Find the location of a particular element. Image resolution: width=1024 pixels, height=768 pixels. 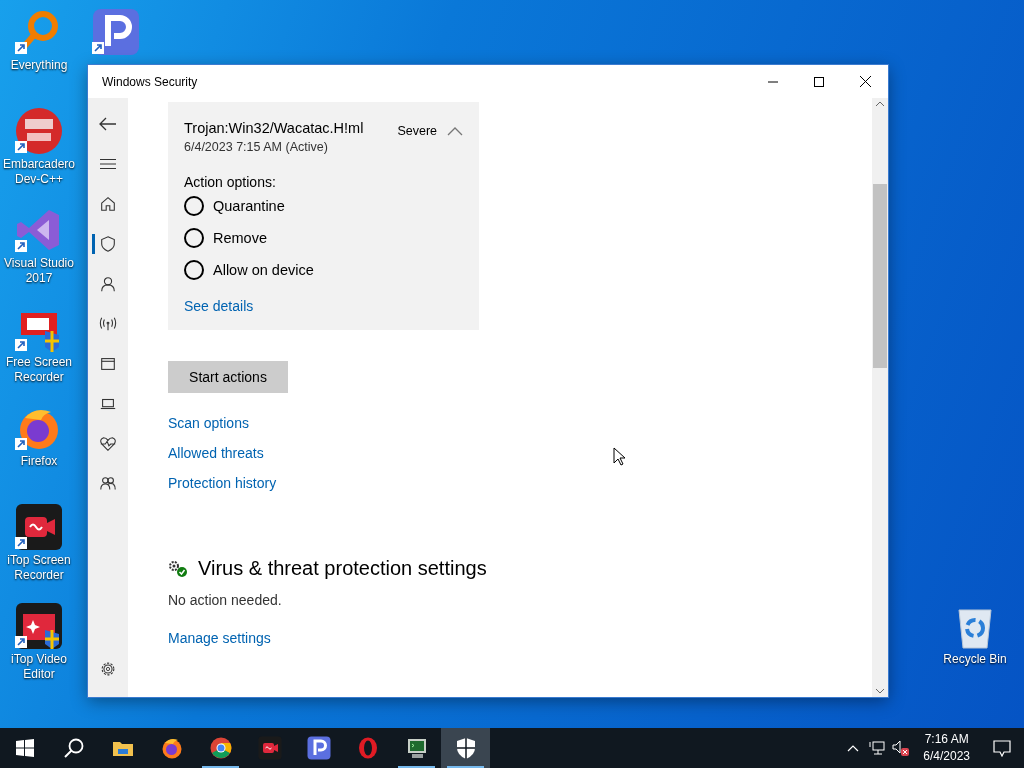

threat-date: 6/4/2023 7:15 AM (Active) is located at coordinates (256, 147).